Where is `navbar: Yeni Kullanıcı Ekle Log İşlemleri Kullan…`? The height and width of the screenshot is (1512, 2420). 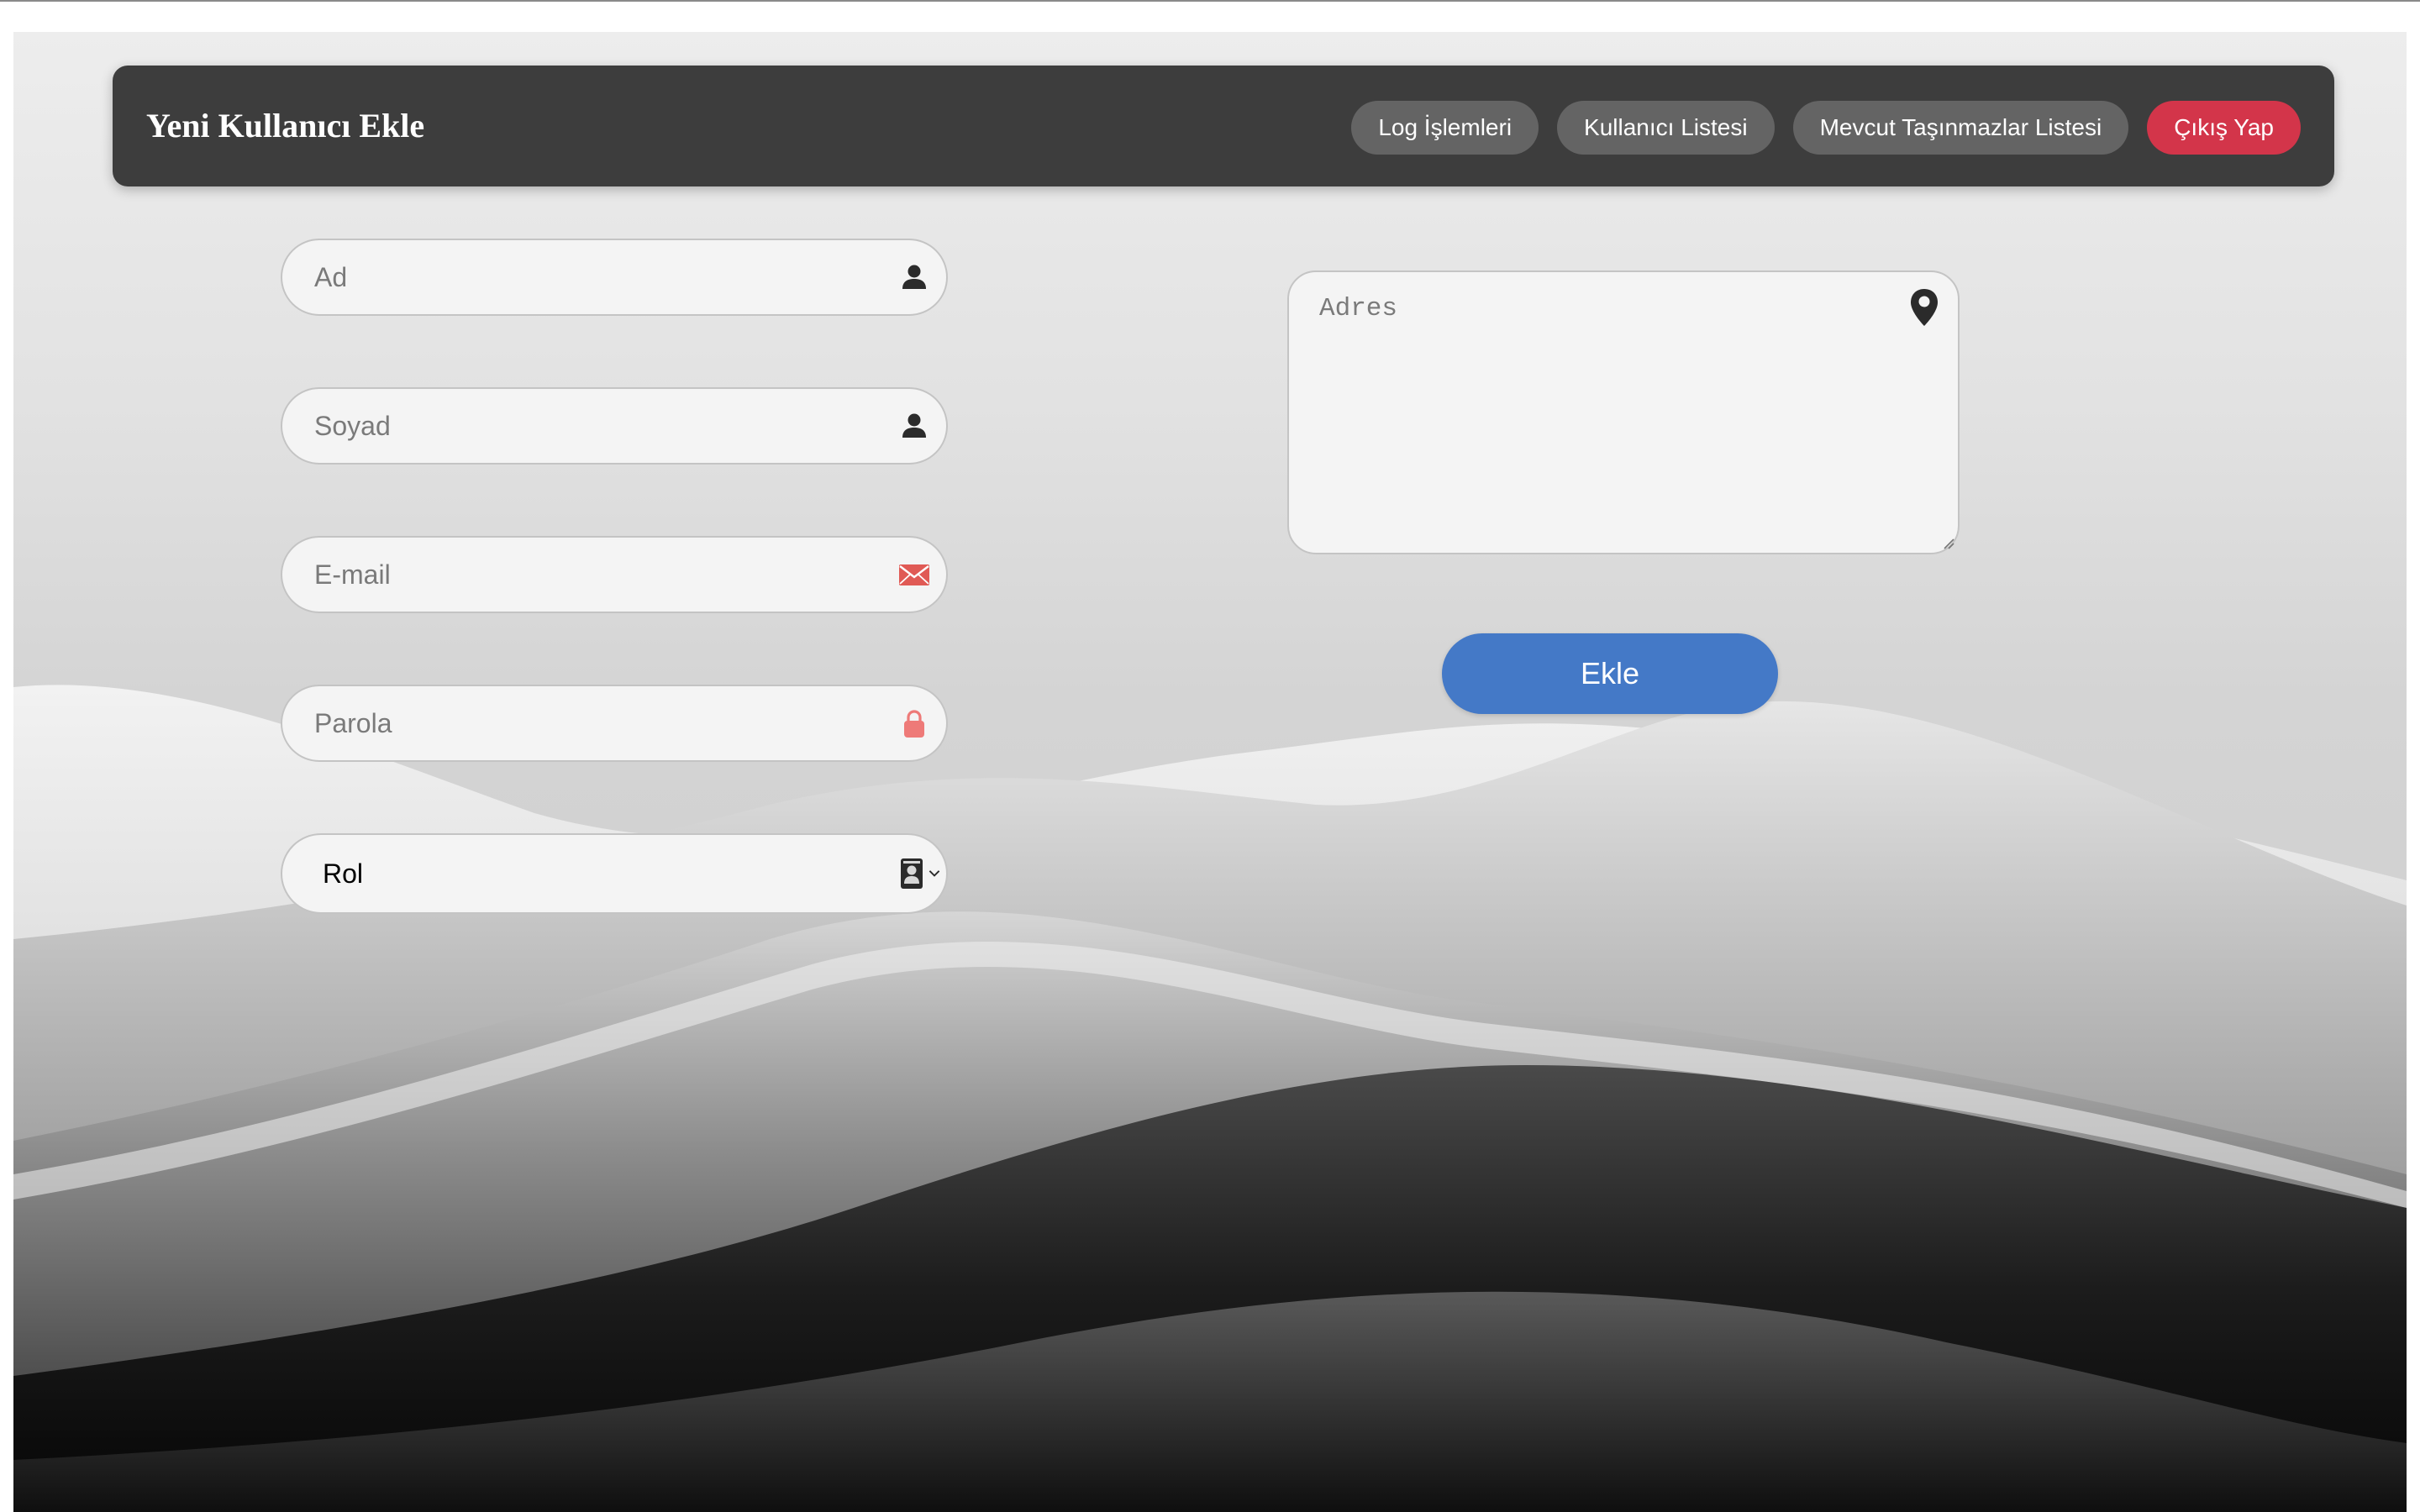
navbar: Yeni Kullanıcı Ekle Log İşlemleri Kullan… is located at coordinates (1224, 126).